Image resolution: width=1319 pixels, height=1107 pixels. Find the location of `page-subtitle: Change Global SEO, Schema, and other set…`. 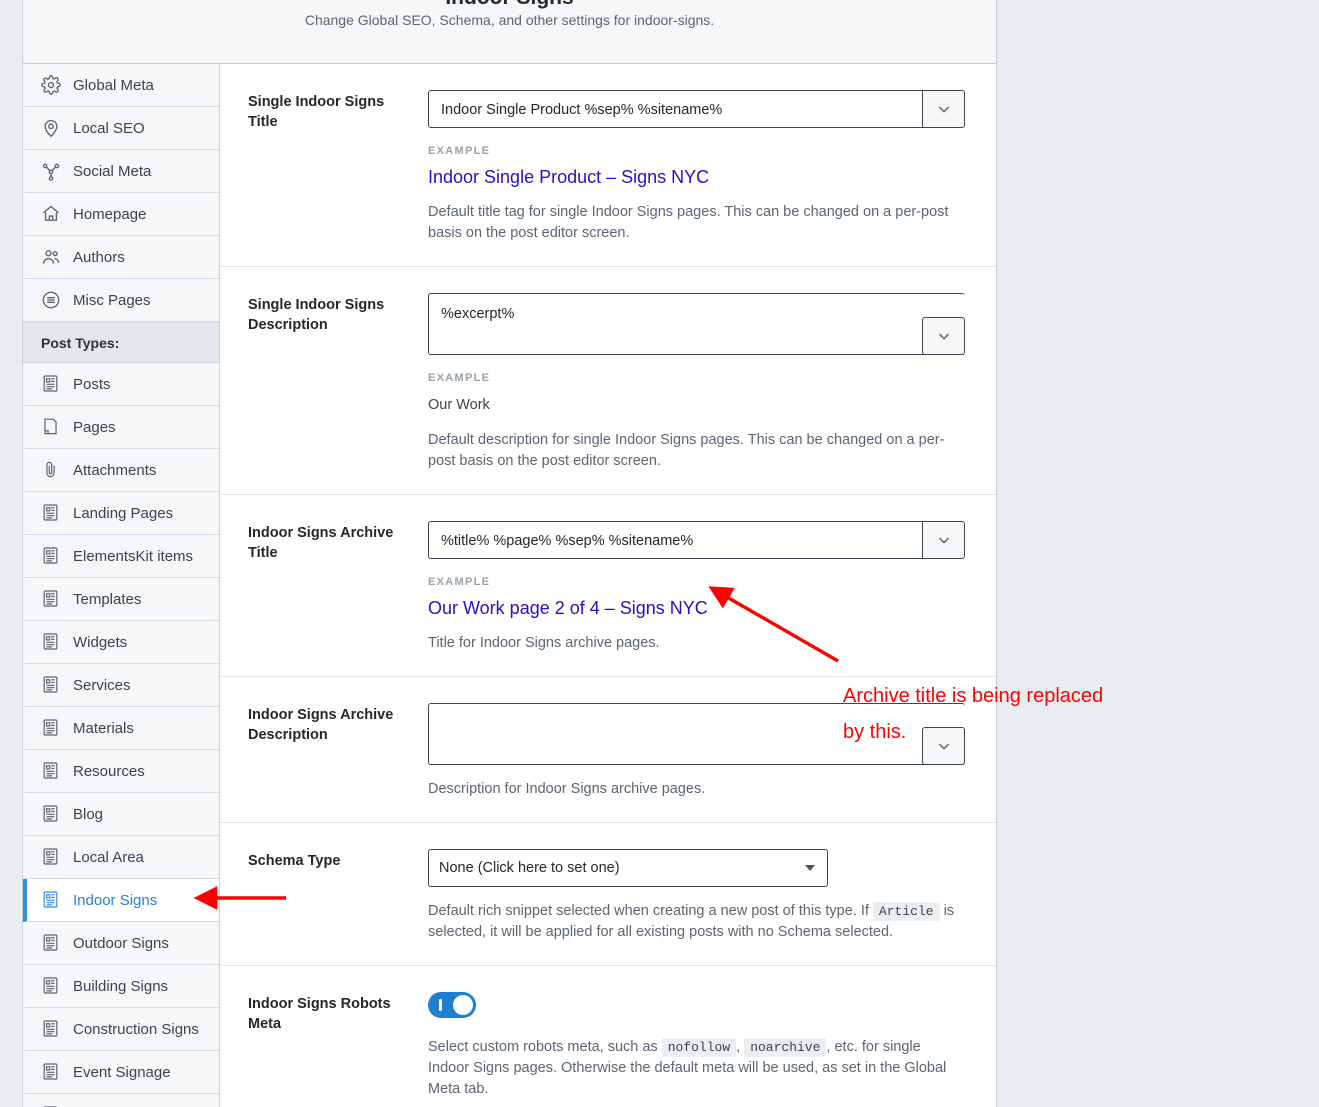

page-subtitle: Change Global SEO, Schema, and other set… is located at coordinates (509, 20).